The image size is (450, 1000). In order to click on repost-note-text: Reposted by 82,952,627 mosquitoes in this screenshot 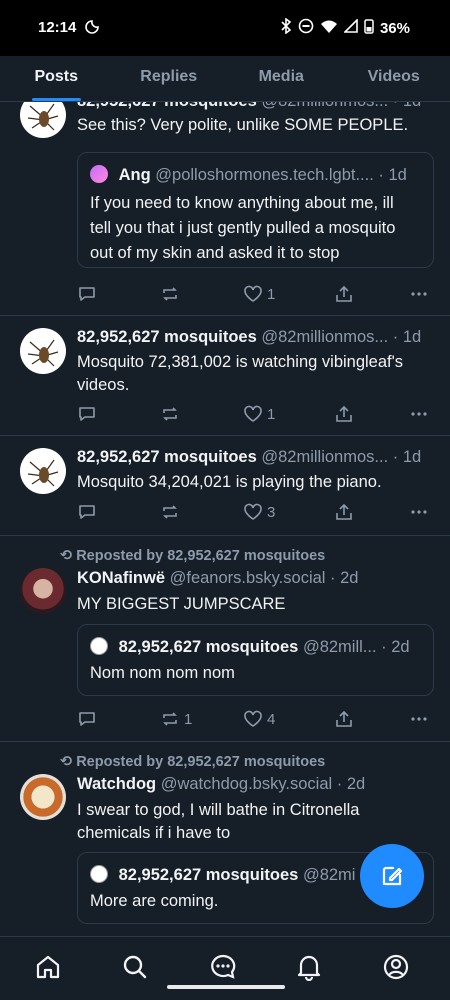, I will do `click(201, 762)`.